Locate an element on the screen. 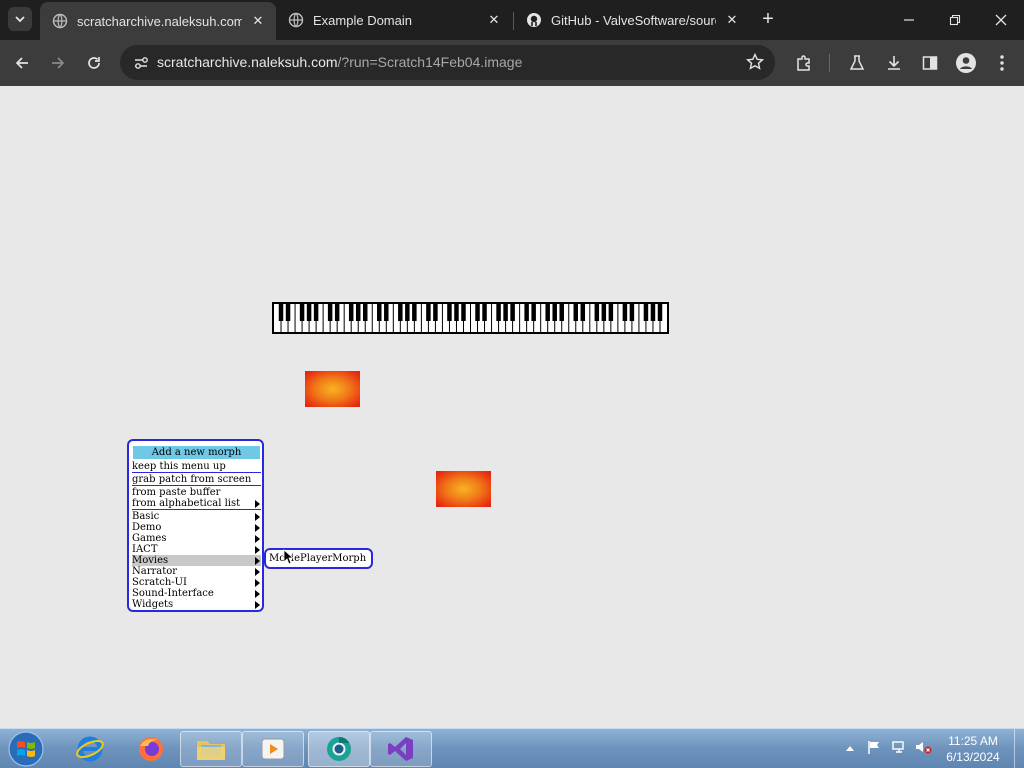  menu-item-basic: Basic is located at coordinates (196, 516).